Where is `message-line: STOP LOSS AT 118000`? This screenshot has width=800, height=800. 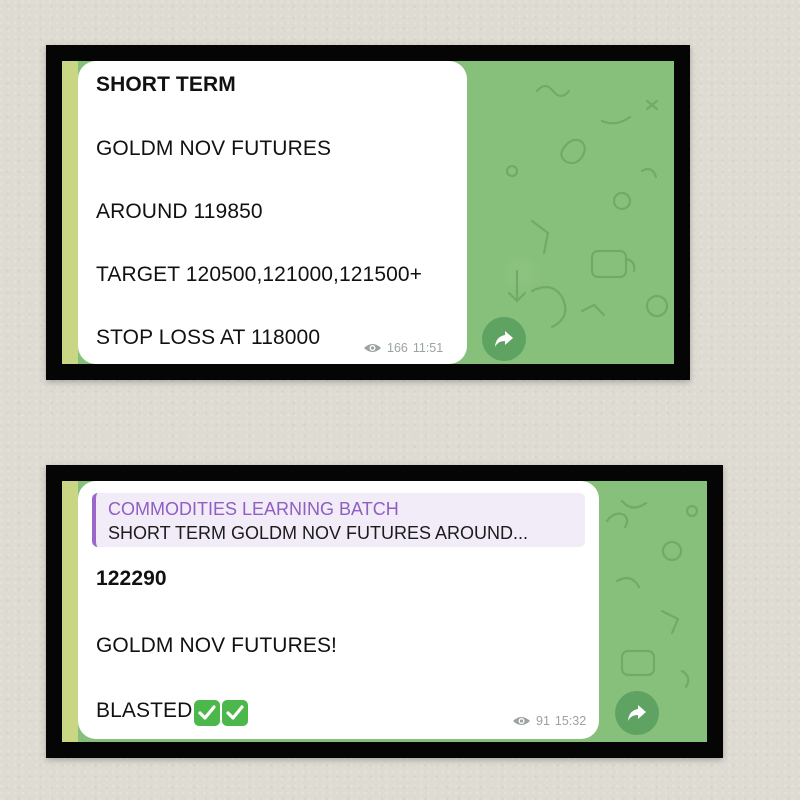
message-line: STOP LOSS AT 118000 is located at coordinates (208, 337).